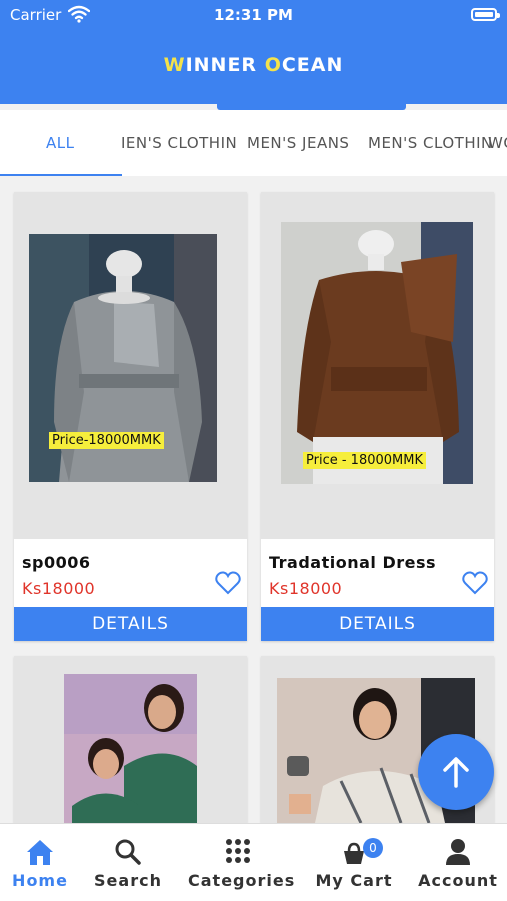 This screenshot has height=901, width=507. I want to click on product-name: Tradational Dress, so click(353, 562).